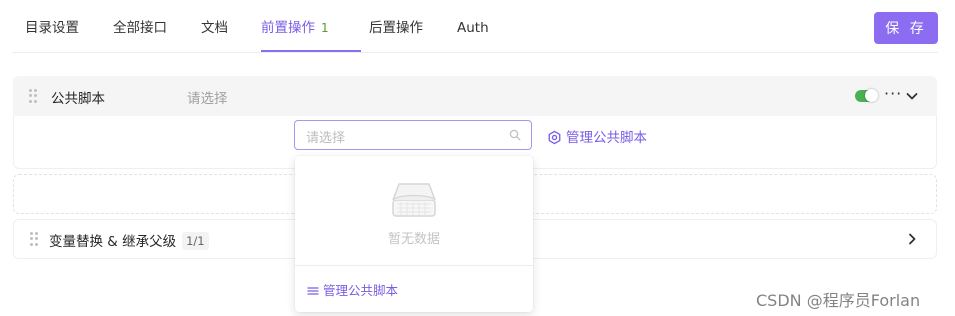 The width and height of the screenshot is (955, 316). What do you see at coordinates (893, 93) in the screenshot?
I see `more-options-icon: ···` at bounding box center [893, 93].